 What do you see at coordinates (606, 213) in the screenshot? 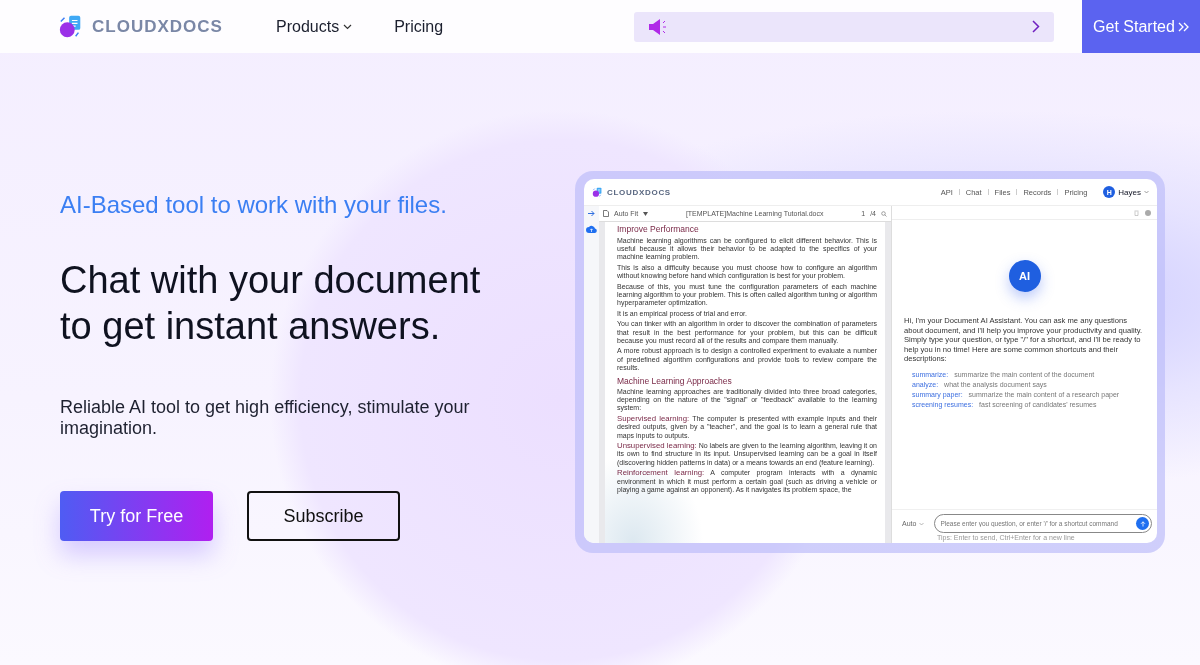
I see `document-icon` at bounding box center [606, 213].